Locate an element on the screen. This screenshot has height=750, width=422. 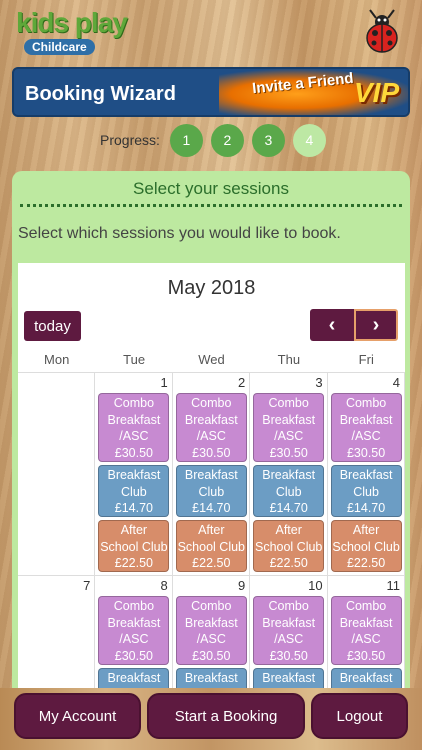
day-number: 10 is located at coordinates (315, 585).